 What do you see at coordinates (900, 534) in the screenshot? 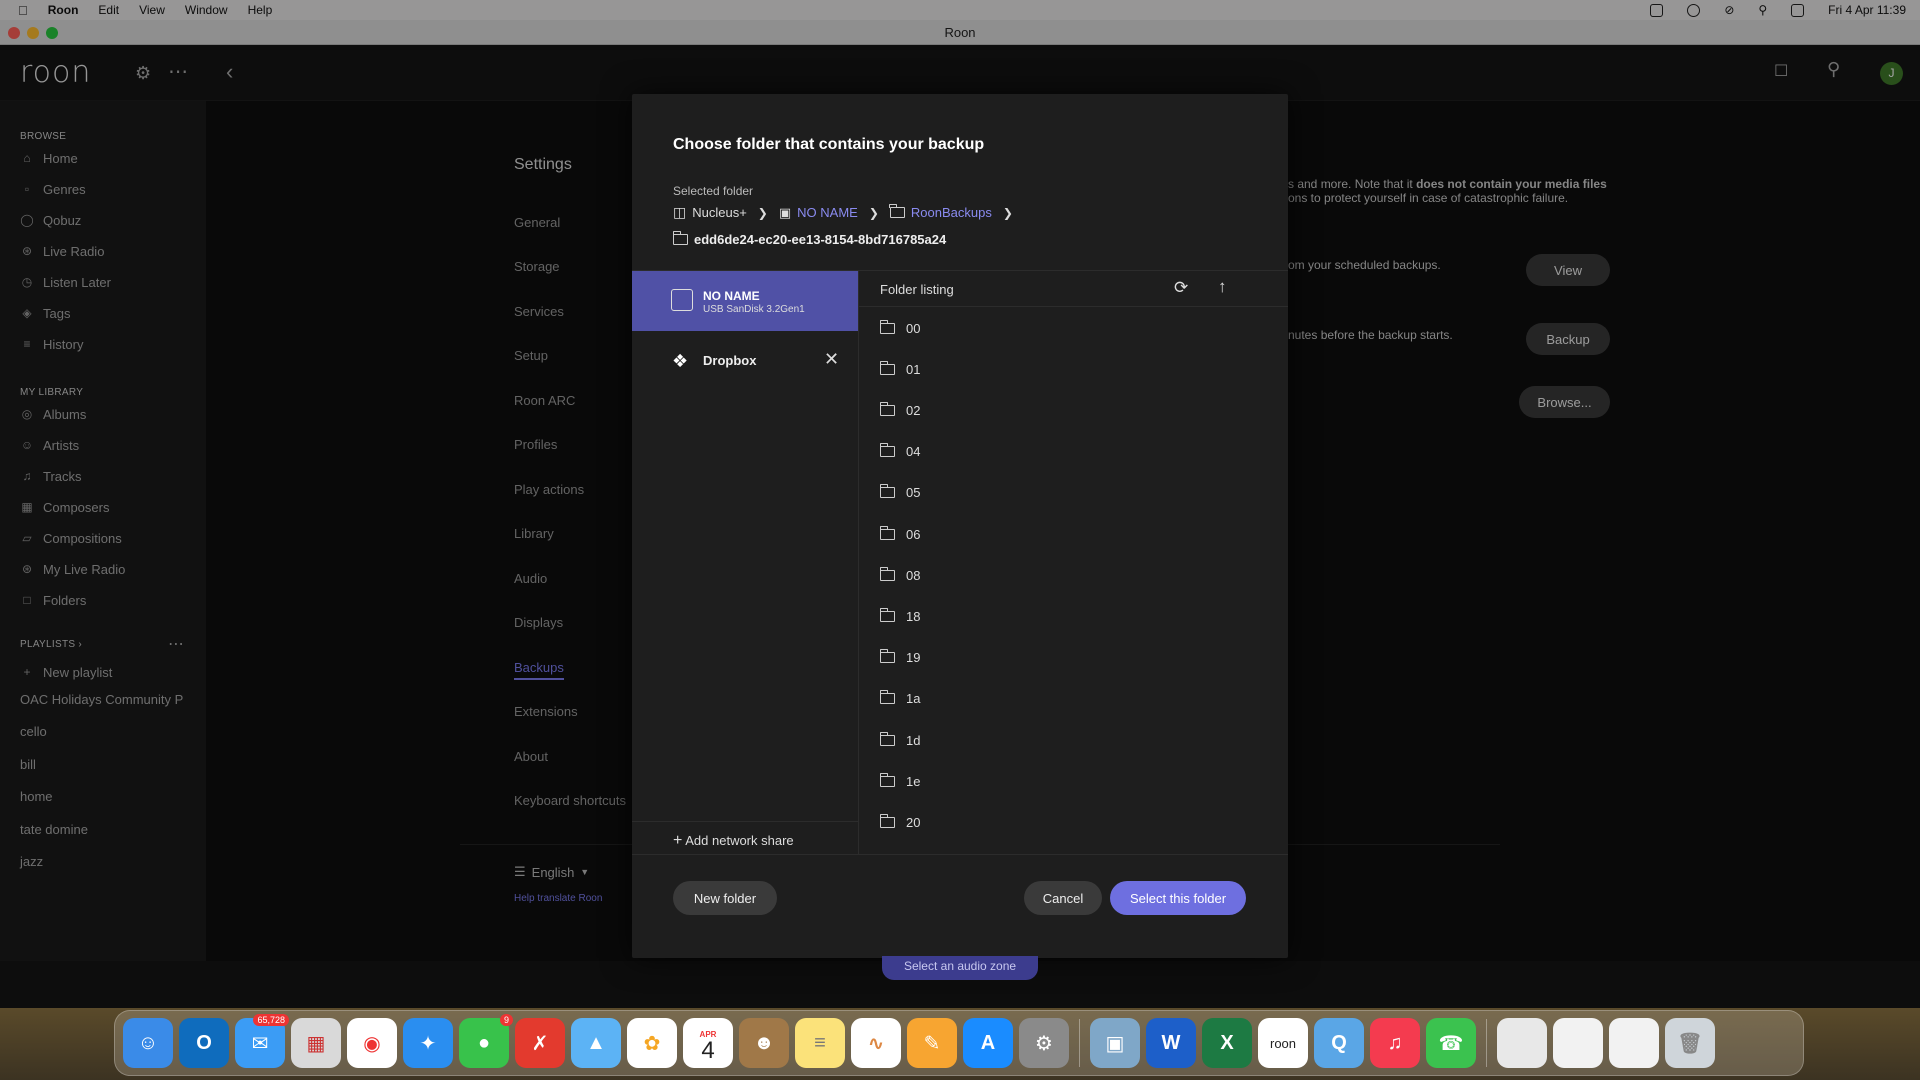
I see `folder-row: 06` at bounding box center [900, 534].